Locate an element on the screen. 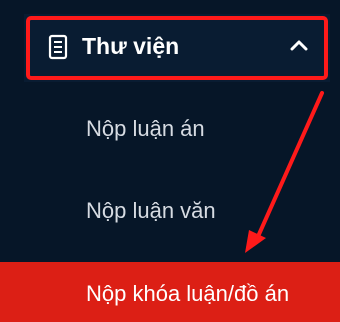 The height and width of the screenshot is (322, 340). library-menu-title: Thư viện is located at coordinates (131, 46).